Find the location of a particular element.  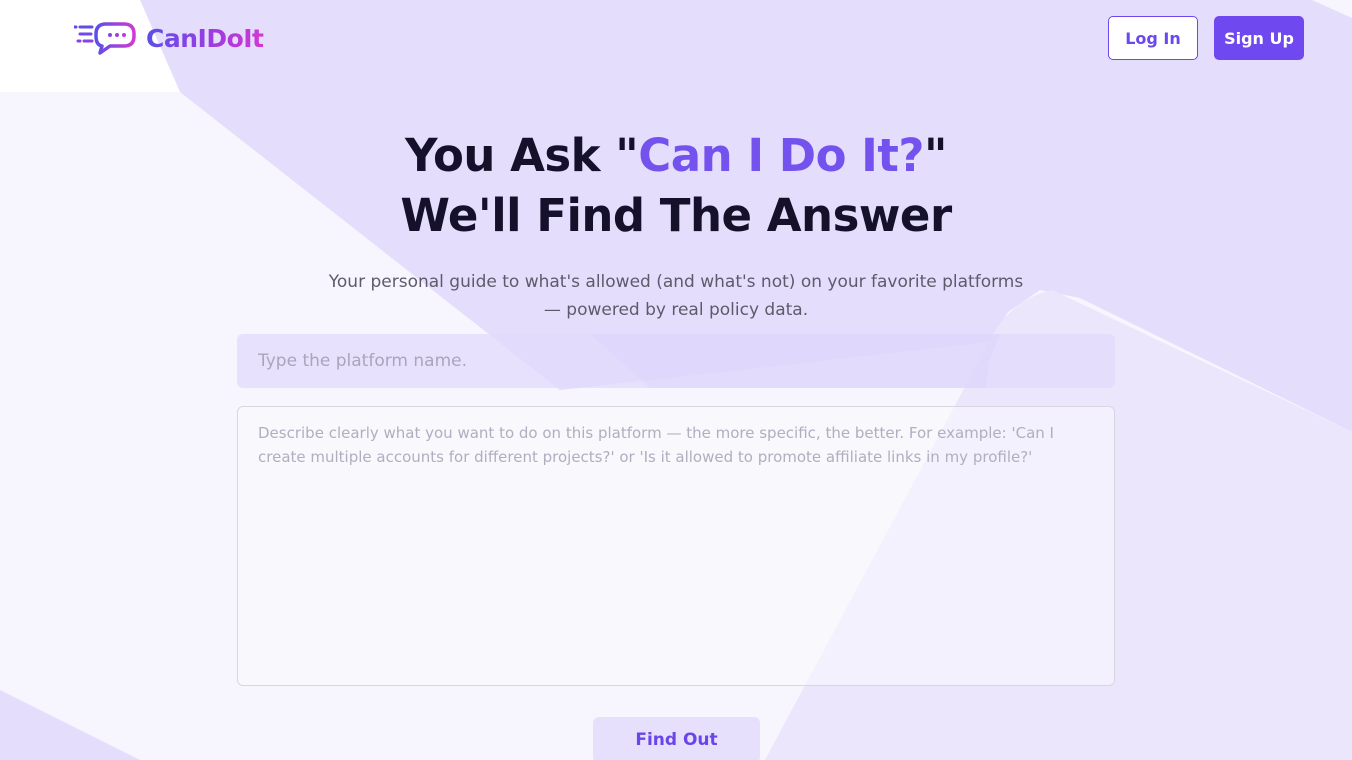

platform-name-input is located at coordinates (676, 361).